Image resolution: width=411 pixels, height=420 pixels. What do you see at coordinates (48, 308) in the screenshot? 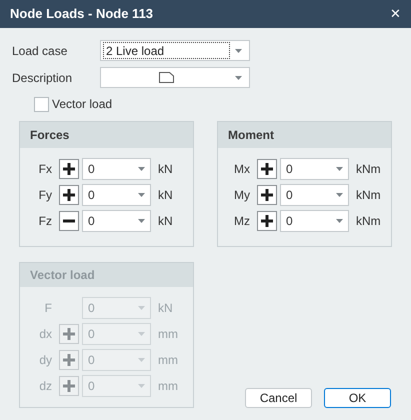
I see `axis-label: F` at bounding box center [48, 308].